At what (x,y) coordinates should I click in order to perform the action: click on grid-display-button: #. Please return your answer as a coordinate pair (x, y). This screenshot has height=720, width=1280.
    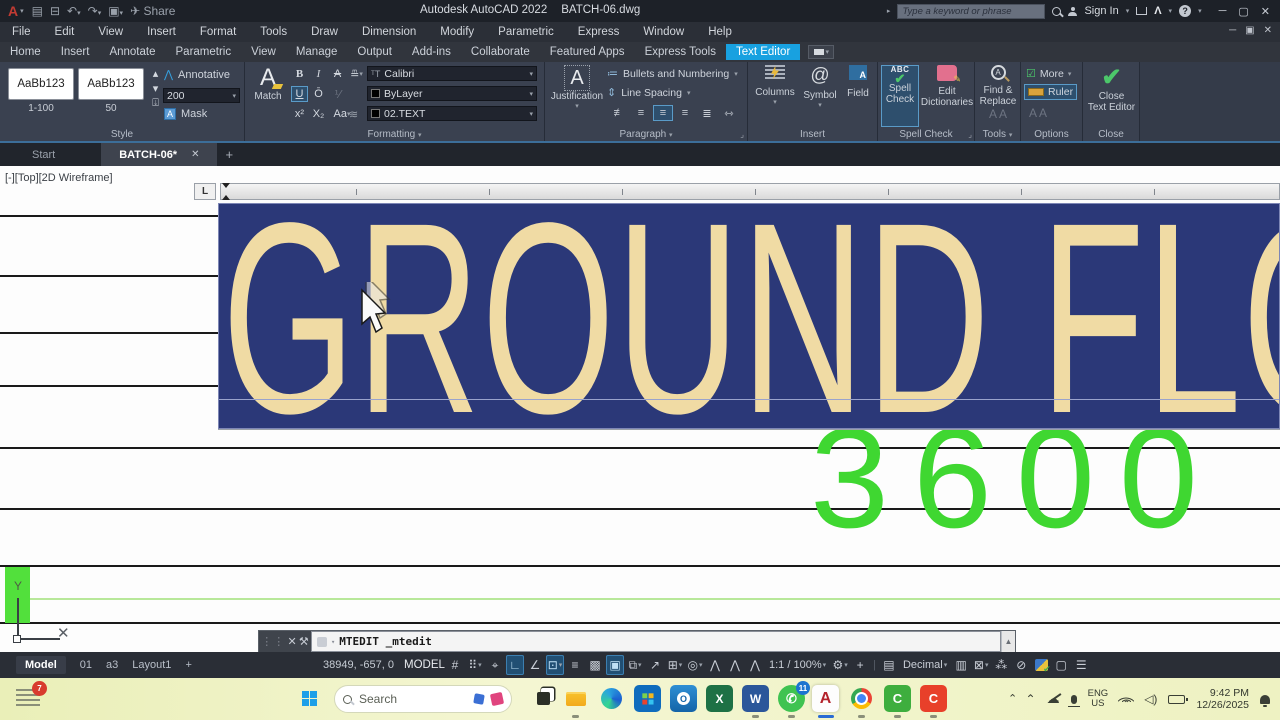
    Looking at the image, I should click on (455, 665).